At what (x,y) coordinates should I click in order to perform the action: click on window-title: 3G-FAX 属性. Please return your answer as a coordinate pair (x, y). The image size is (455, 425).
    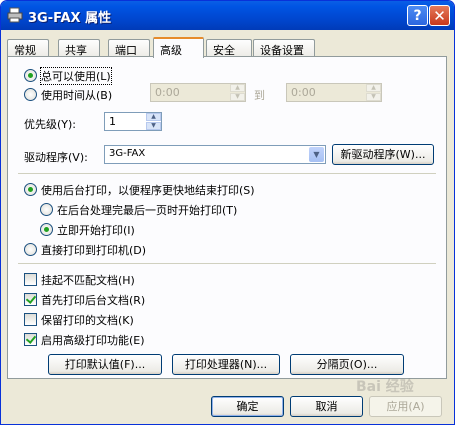
    Looking at the image, I should click on (70, 18).